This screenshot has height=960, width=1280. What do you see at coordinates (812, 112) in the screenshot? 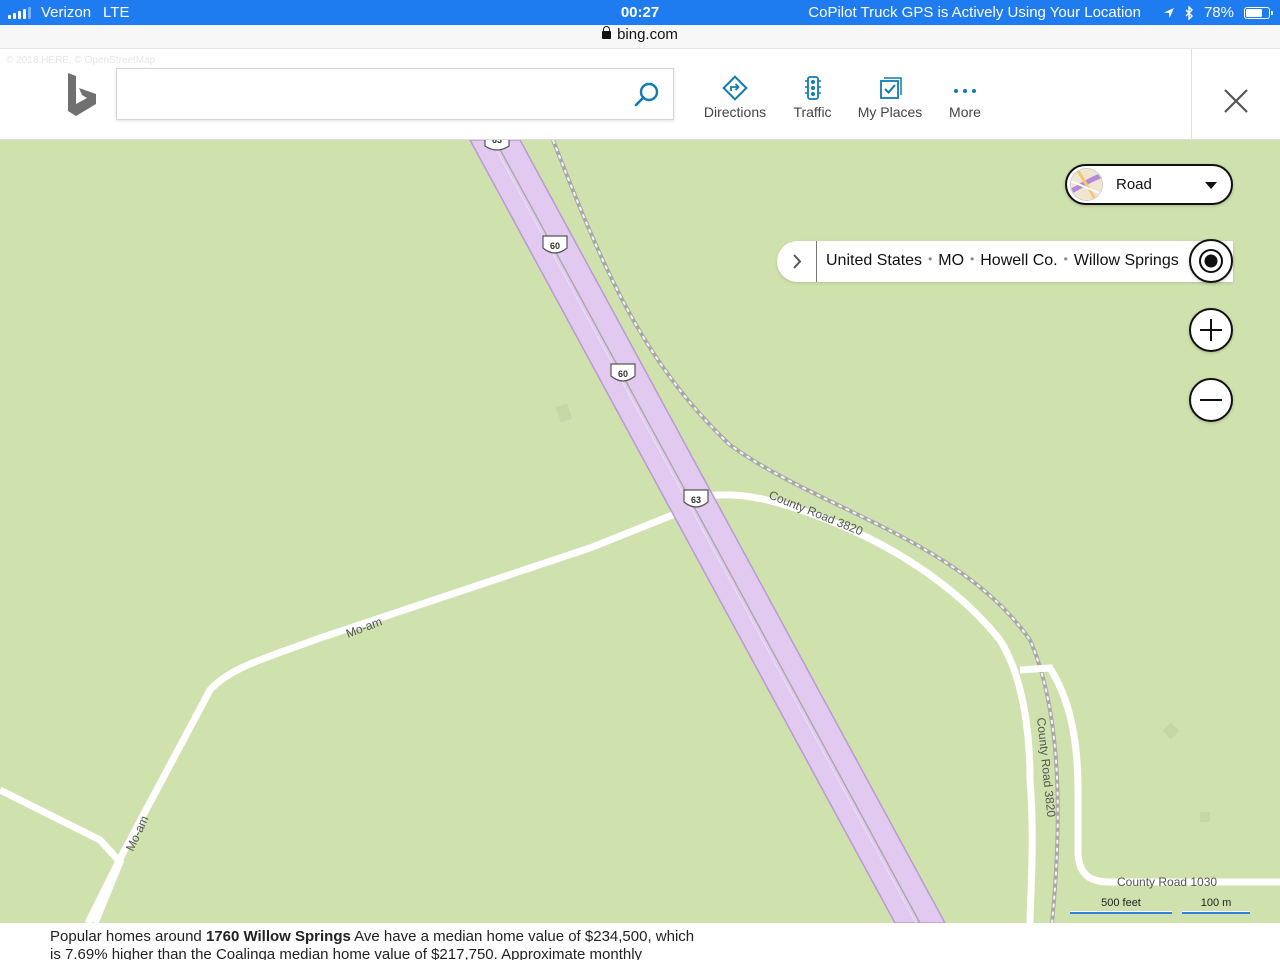
I see `traffic-label: Traffic` at bounding box center [812, 112].